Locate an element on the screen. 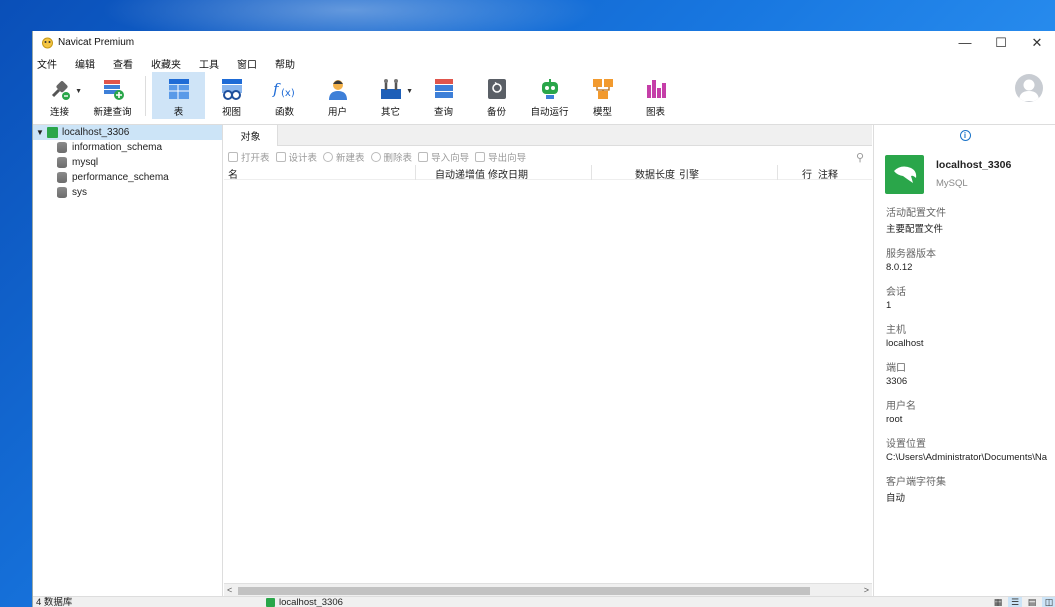 The height and width of the screenshot is (607, 1055). open-table-label: 打开表 is located at coordinates (255, 158).